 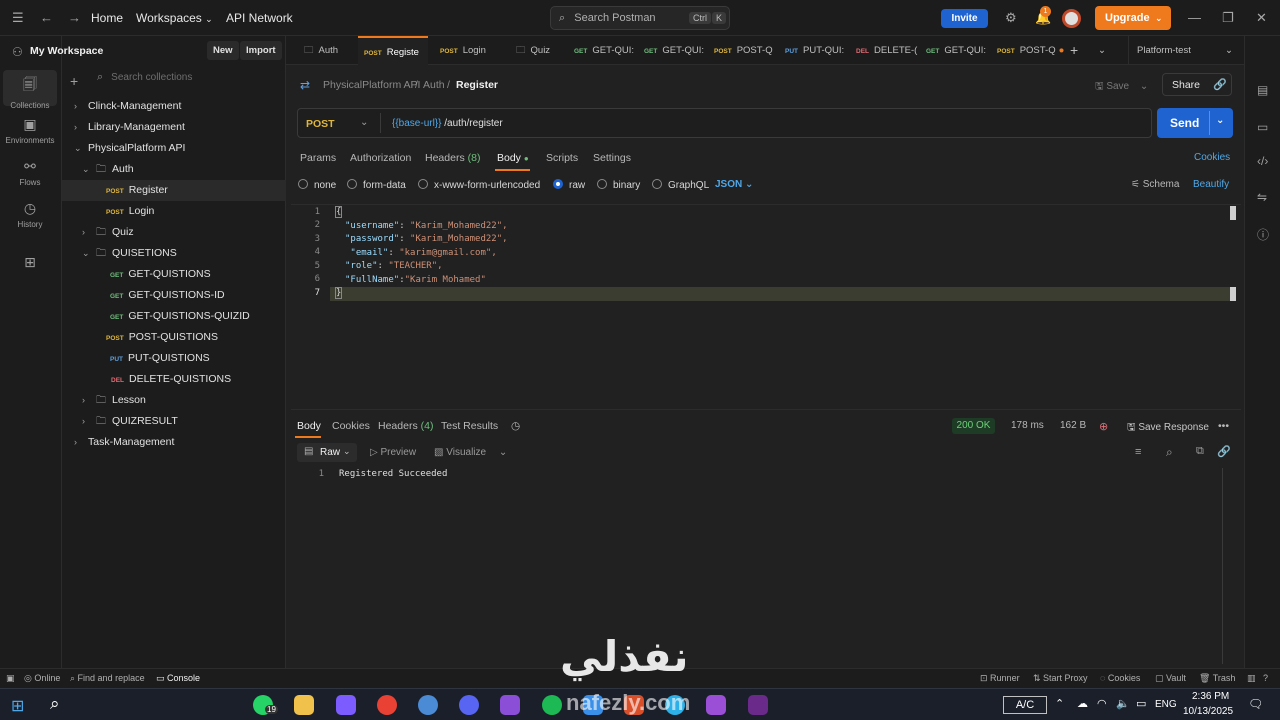 What do you see at coordinates (129, 148) in the screenshot?
I see `tree-collection: ⌄ PhysicalPlatform API` at bounding box center [129, 148].